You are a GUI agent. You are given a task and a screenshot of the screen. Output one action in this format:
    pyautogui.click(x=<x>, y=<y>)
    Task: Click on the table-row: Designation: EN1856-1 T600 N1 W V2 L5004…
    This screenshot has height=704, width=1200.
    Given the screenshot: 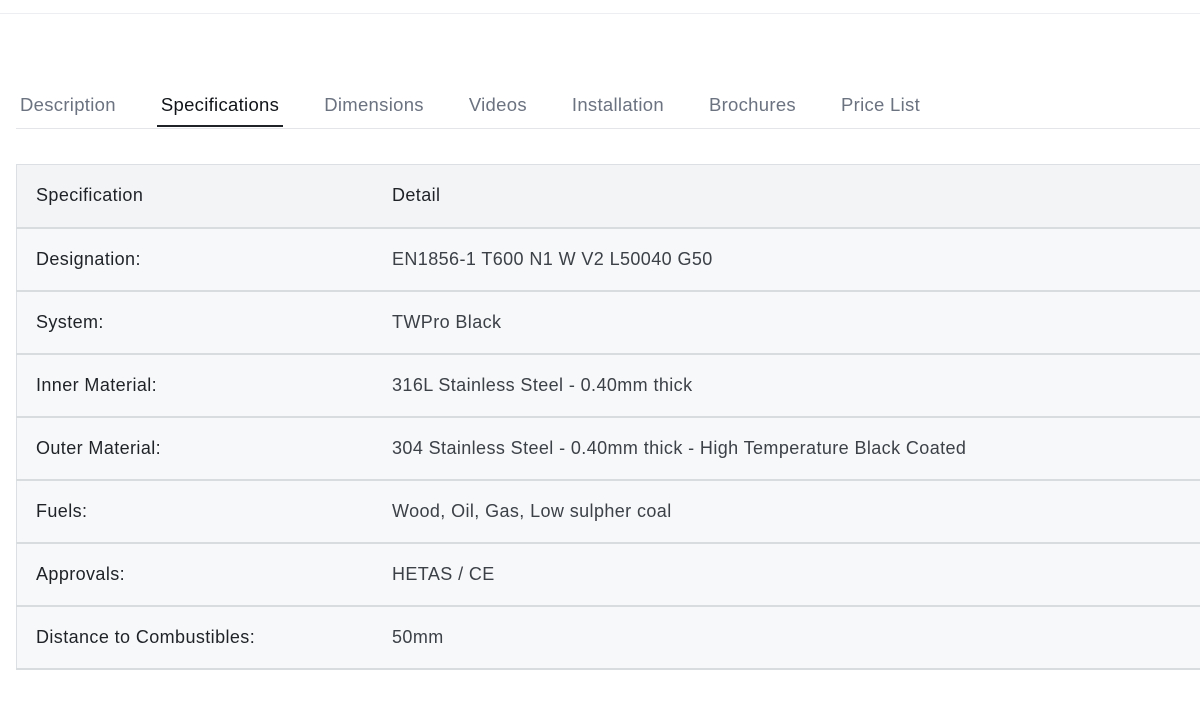 What is the action you would take?
    pyautogui.click(x=608, y=259)
    